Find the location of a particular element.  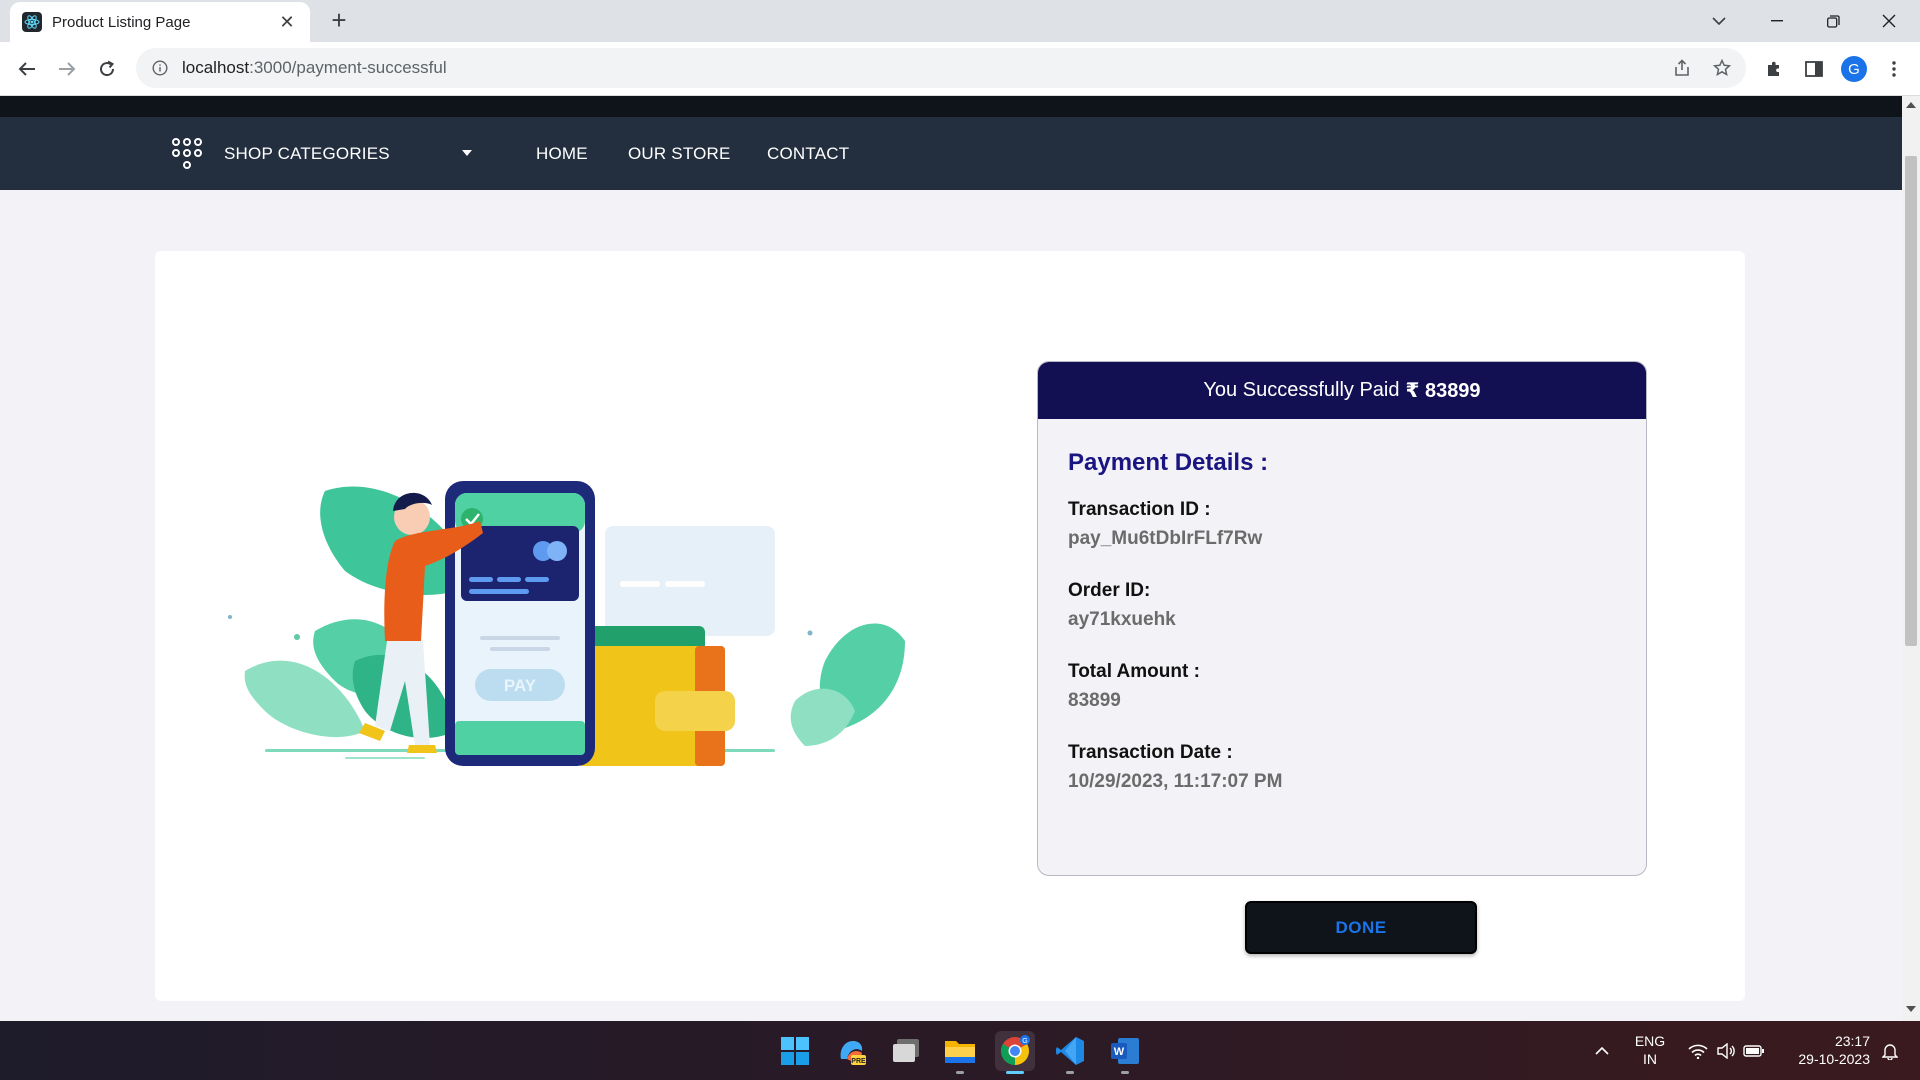

lang-top: ENG is located at coordinates (1650, 1041).